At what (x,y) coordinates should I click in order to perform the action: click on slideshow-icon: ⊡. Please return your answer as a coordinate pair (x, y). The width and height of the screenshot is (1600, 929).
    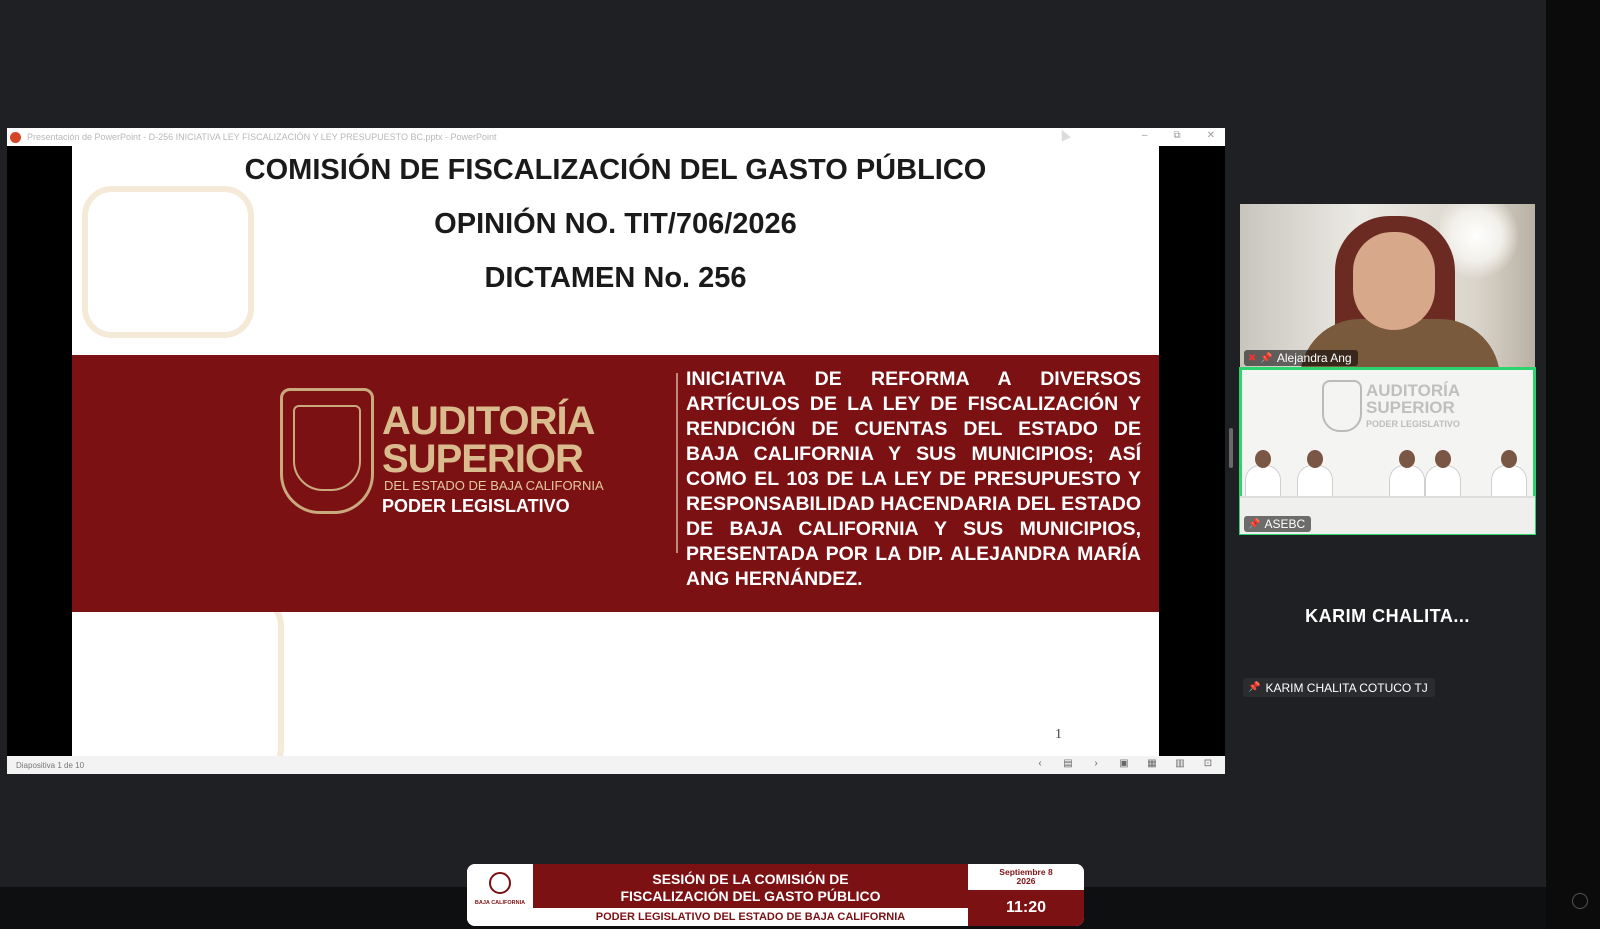
    Looking at the image, I should click on (1208, 763).